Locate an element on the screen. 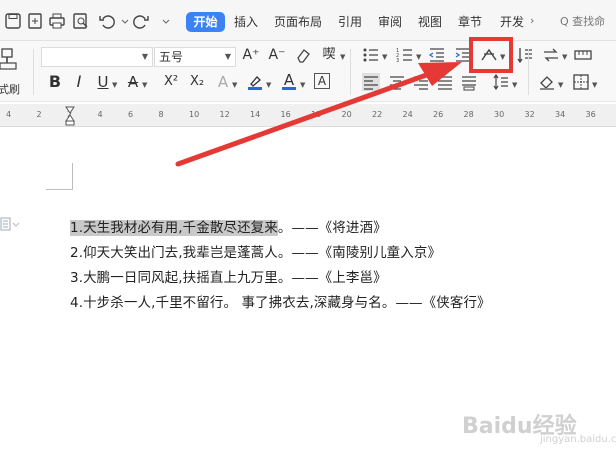 Image resolution: width=616 pixels, height=468 pixels. text-direction-icon is located at coordinates (551, 55).